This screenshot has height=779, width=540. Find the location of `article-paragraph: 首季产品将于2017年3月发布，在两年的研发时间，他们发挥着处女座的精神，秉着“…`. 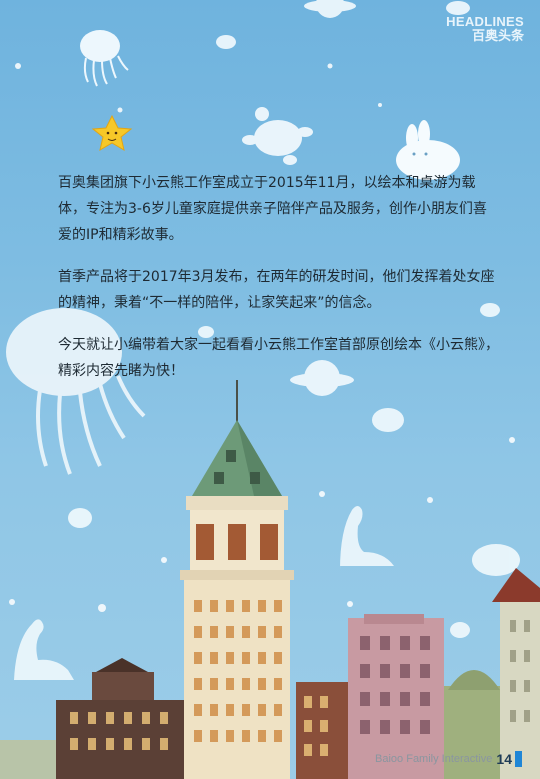

article-paragraph: 首季产品将于2017年3月发布，在两年的研发时间，他们发挥着处女座的精神，秉着“… is located at coordinates (276, 290).